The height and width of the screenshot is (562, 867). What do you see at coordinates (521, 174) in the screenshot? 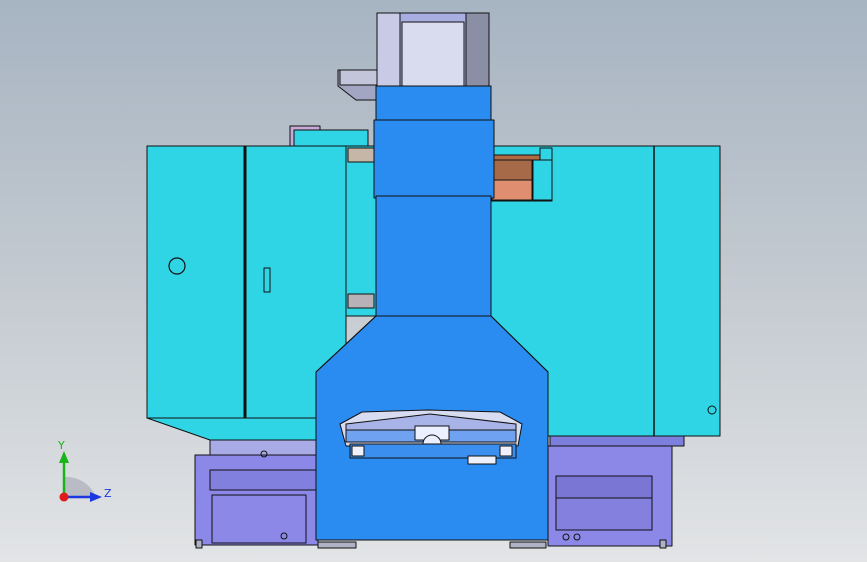
I see `tool-magazine-window` at bounding box center [521, 174].